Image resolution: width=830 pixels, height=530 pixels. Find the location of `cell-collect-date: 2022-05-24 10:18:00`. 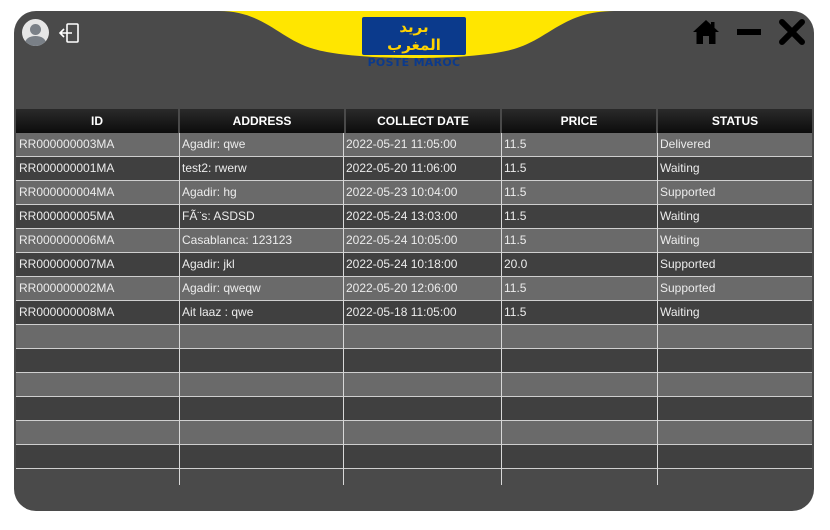

cell-collect-date: 2022-05-24 10:18:00 is located at coordinates (402, 264).